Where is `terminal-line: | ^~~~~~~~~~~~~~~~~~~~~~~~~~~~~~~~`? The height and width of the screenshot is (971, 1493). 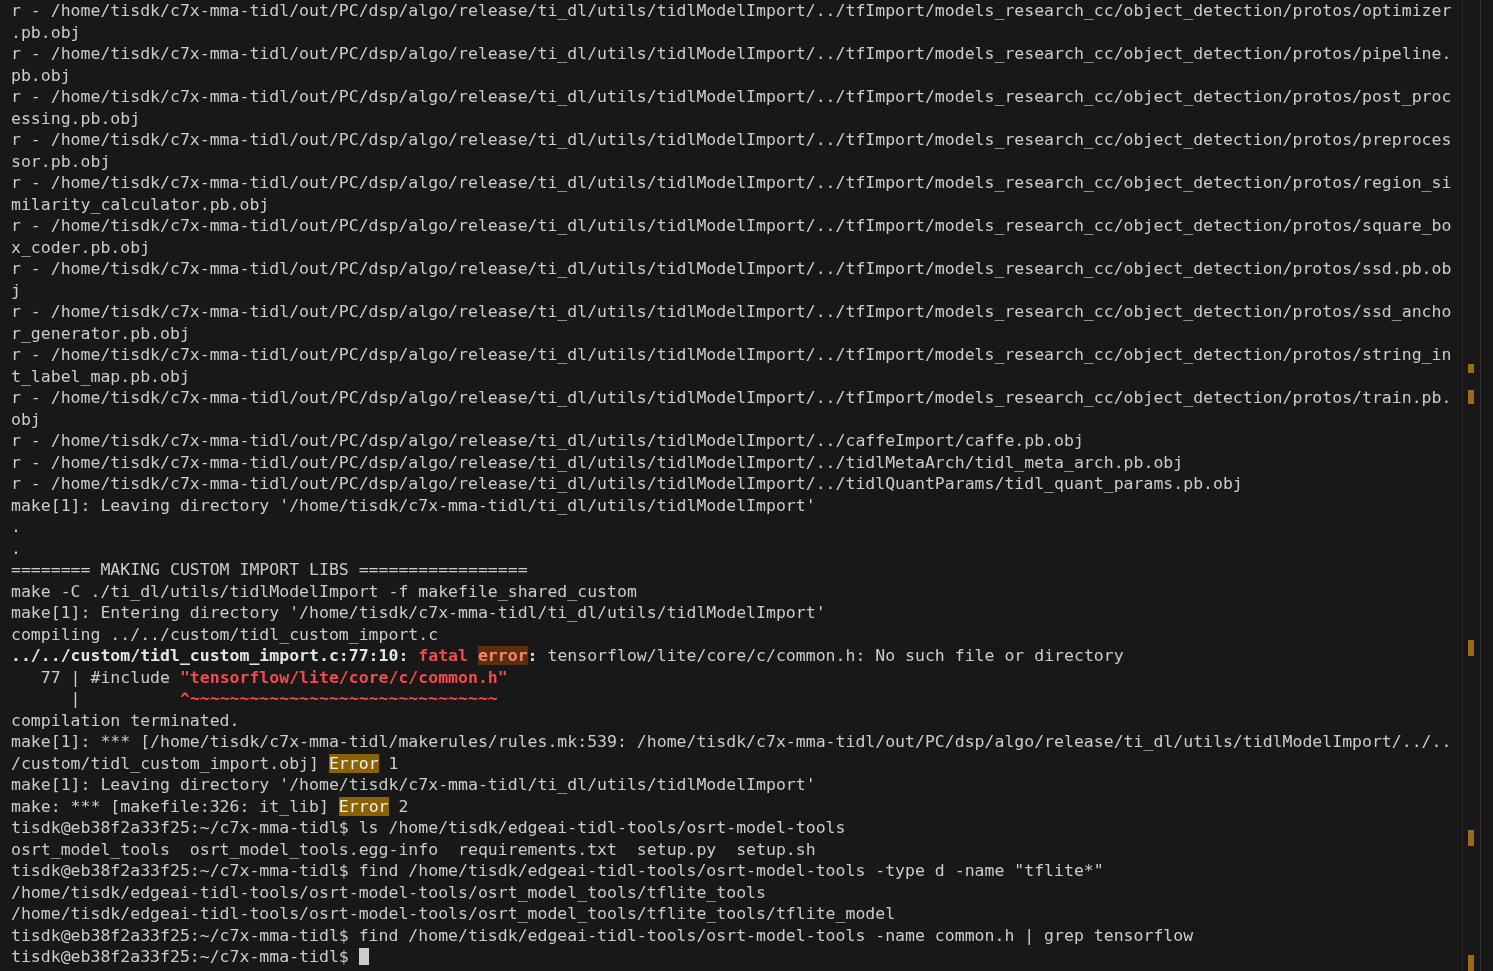 terminal-line: | ^~~~~~~~~~~~~~~~~~~~~~~~~~~~~~~~ is located at coordinates (283, 699).